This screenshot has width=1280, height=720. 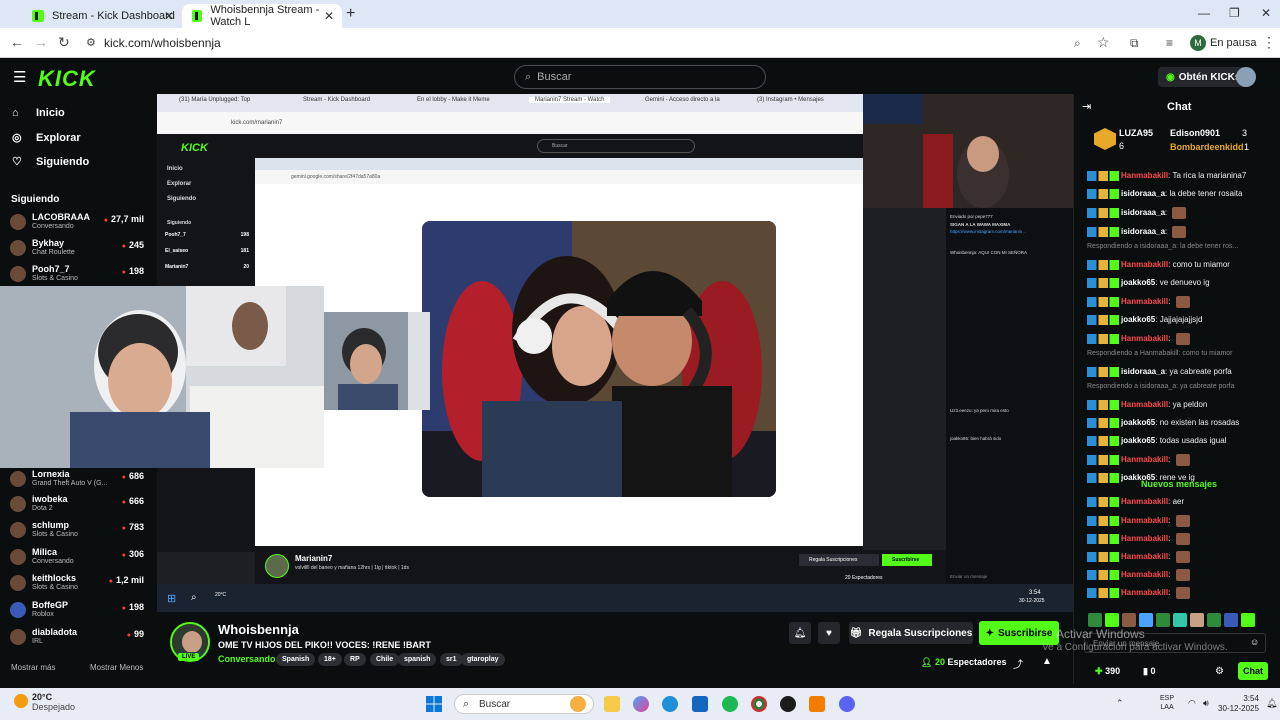 What do you see at coordinates (1137, 232) in the screenshot?
I see `chat-message: isidoraaa_a:` at bounding box center [1137, 232].